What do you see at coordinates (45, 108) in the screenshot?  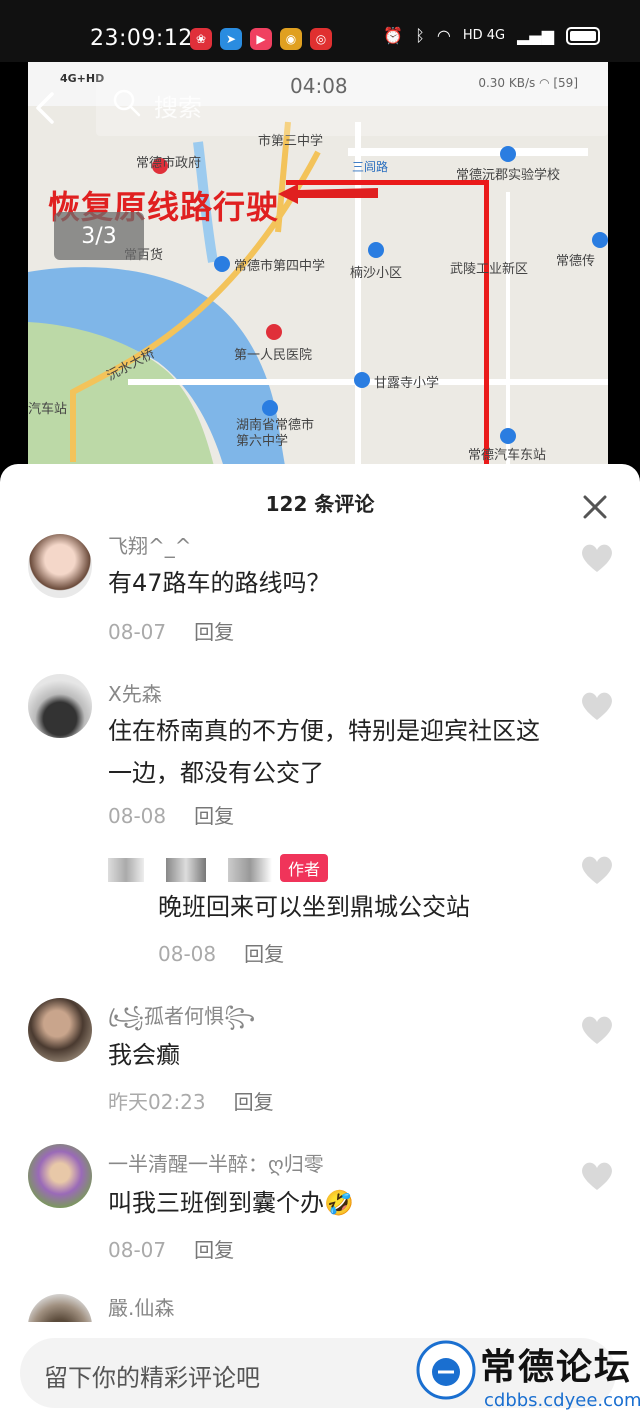 I see `back-icon` at bounding box center [45, 108].